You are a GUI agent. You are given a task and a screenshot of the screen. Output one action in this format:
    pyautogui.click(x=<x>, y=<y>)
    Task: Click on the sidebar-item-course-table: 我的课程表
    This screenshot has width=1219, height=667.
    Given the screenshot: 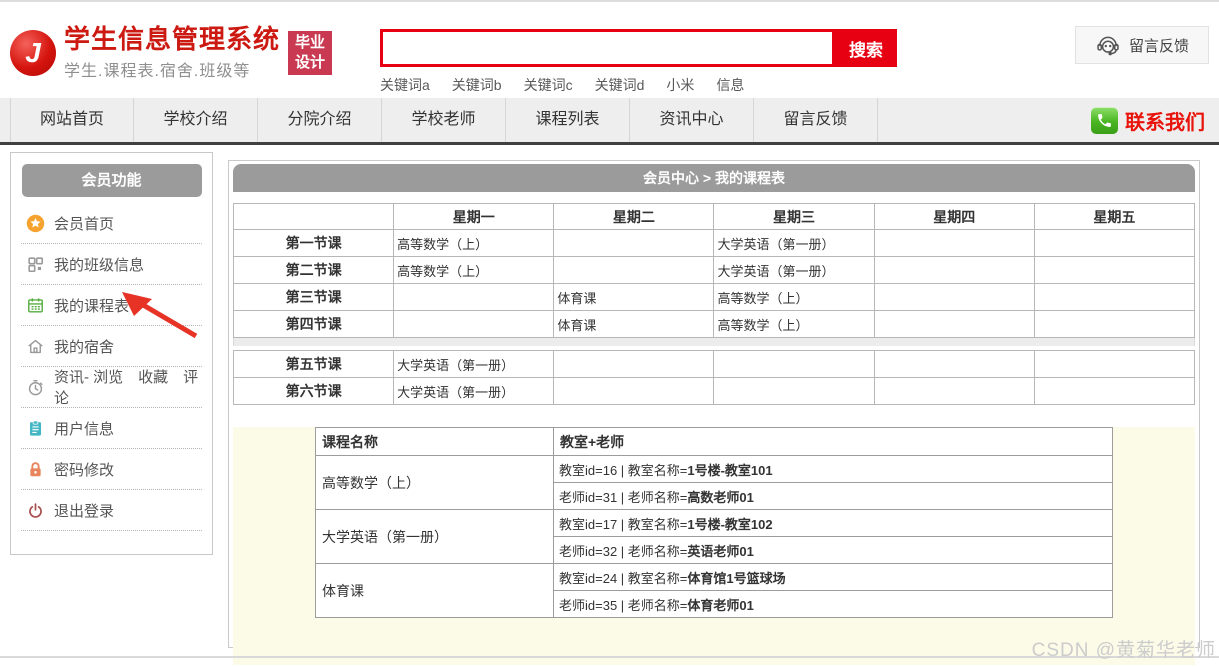 What is the action you would take?
    pyautogui.click(x=111, y=305)
    